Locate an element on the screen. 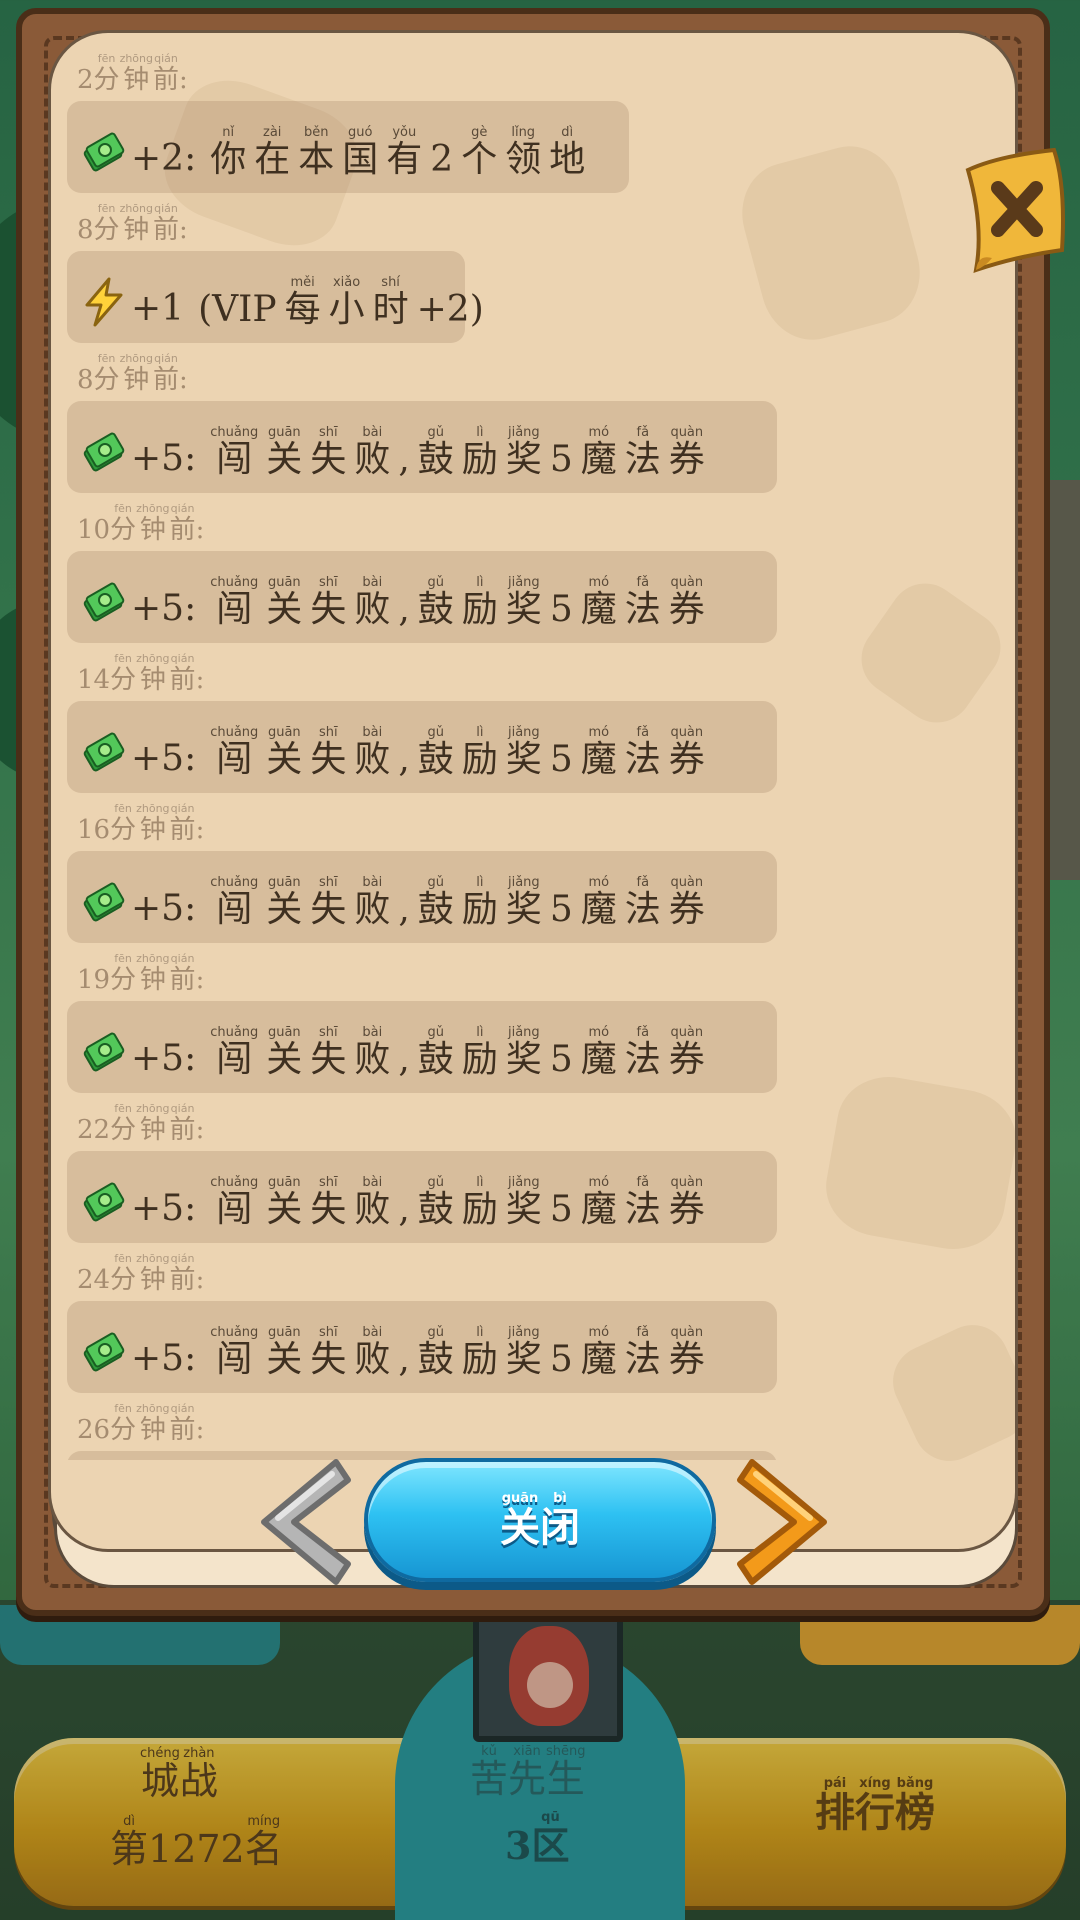 Image resolution: width=1080 pixels, height=1920 pixels. ruby-char: 2 is located at coordinates (442, 160).